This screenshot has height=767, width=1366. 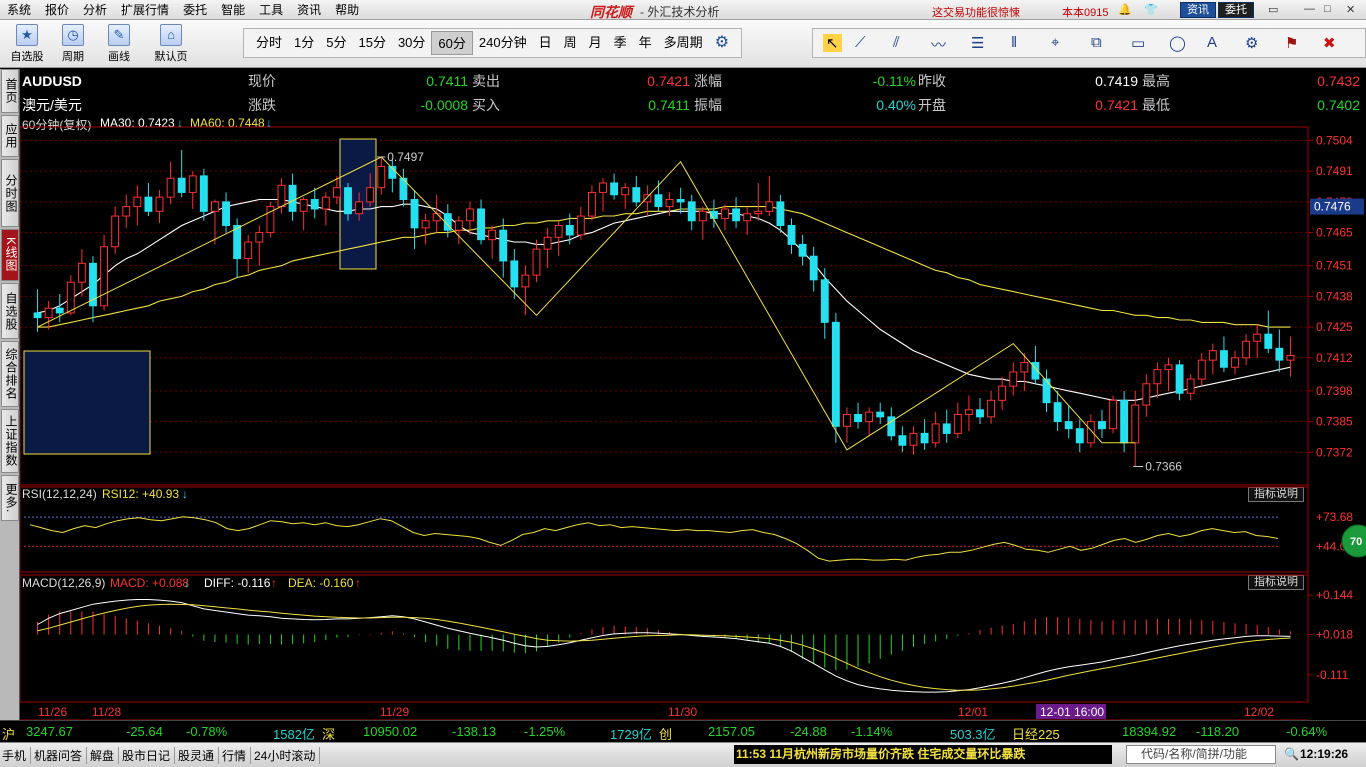 I want to click on menu-system: 系统, so click(x=19, y=9).